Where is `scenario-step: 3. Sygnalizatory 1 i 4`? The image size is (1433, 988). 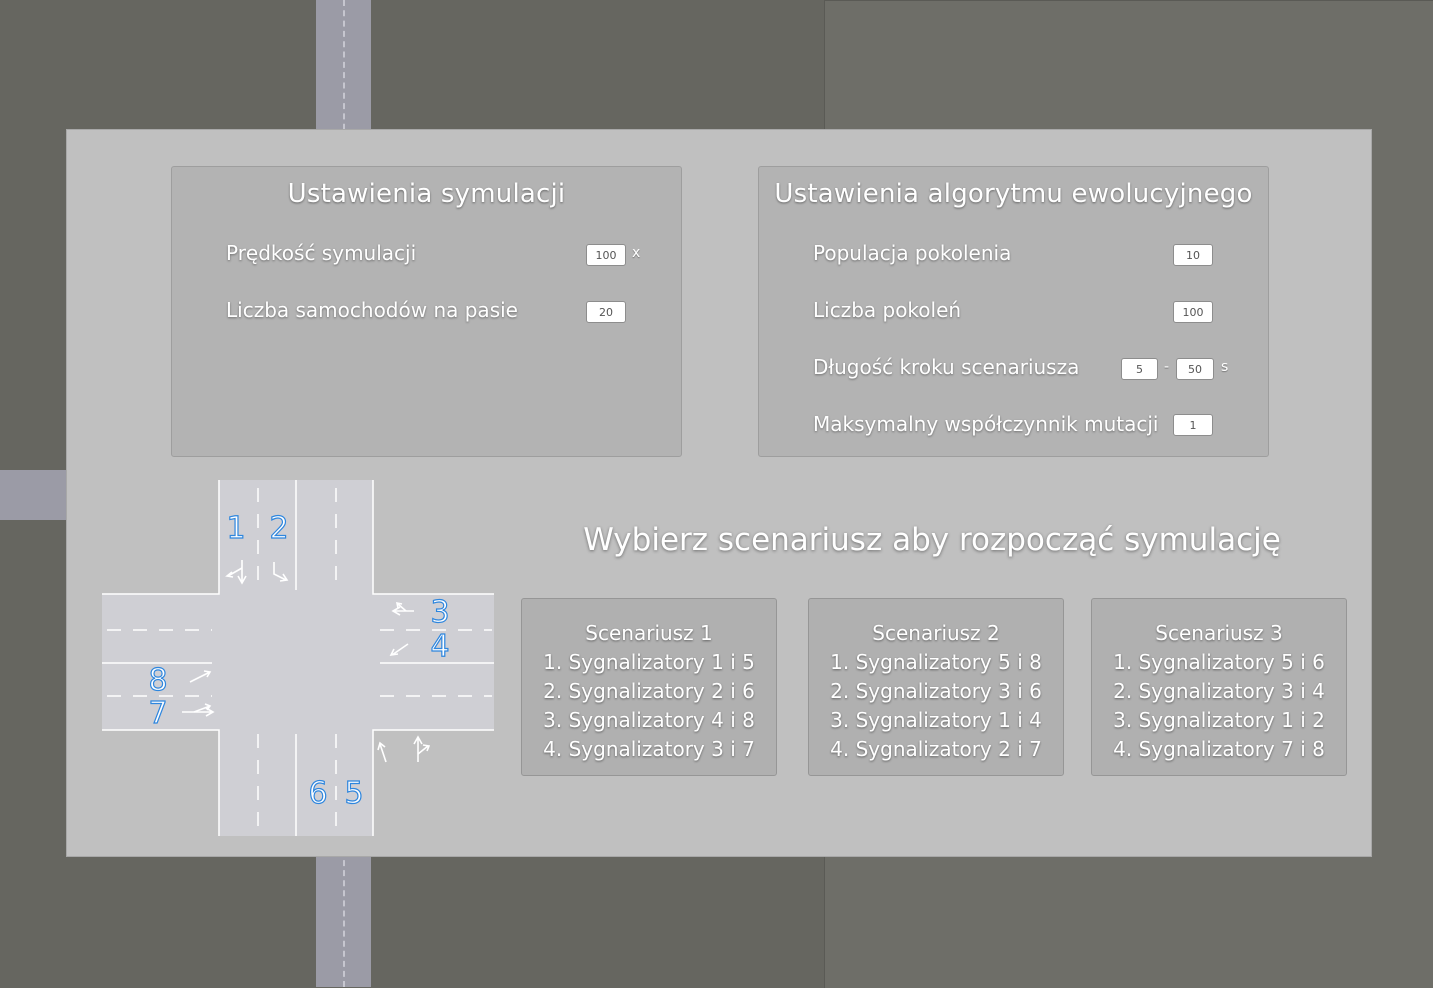 scenario-step: 3. Sygnalizatory 1 i 4 is located at coordinates (936, 720).